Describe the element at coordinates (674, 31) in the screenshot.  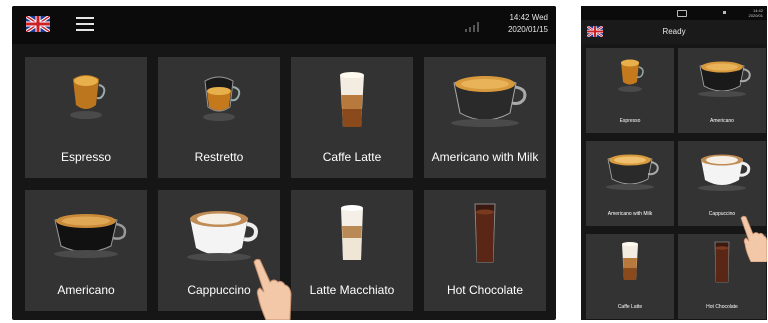
I see `status-title: Ready` at that location.